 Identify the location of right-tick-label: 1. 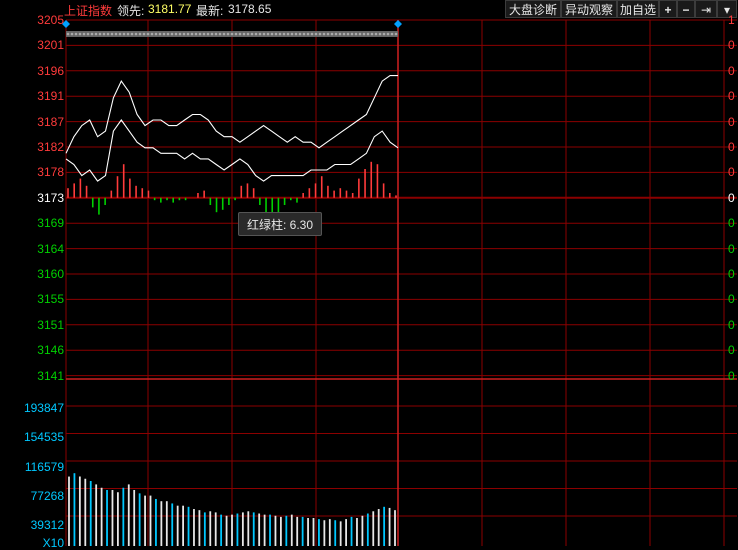
(731, 20).